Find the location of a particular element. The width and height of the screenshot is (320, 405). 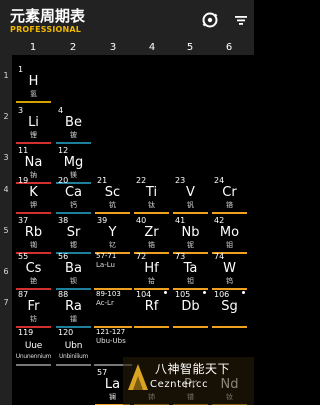

atomic-number: 11 is located at coordinates (23, 150).